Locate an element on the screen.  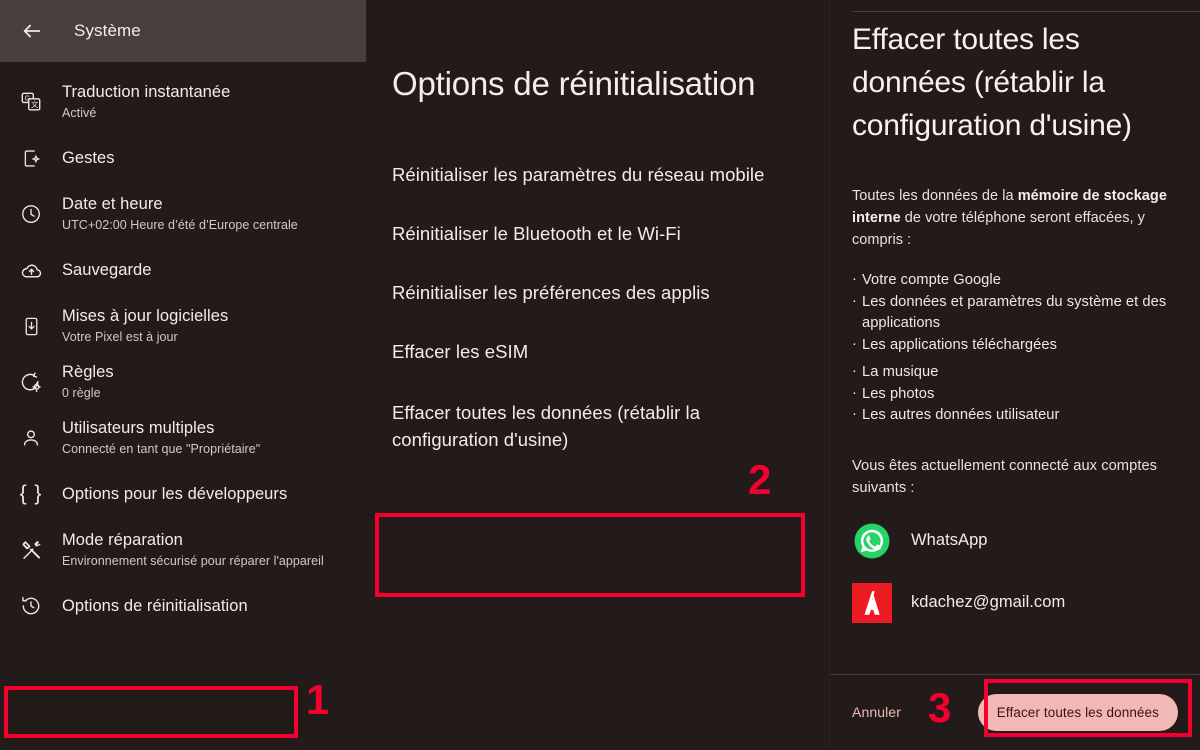
sidebar-item-text: Options pour les développeurs is located at coordinates (174, 494).